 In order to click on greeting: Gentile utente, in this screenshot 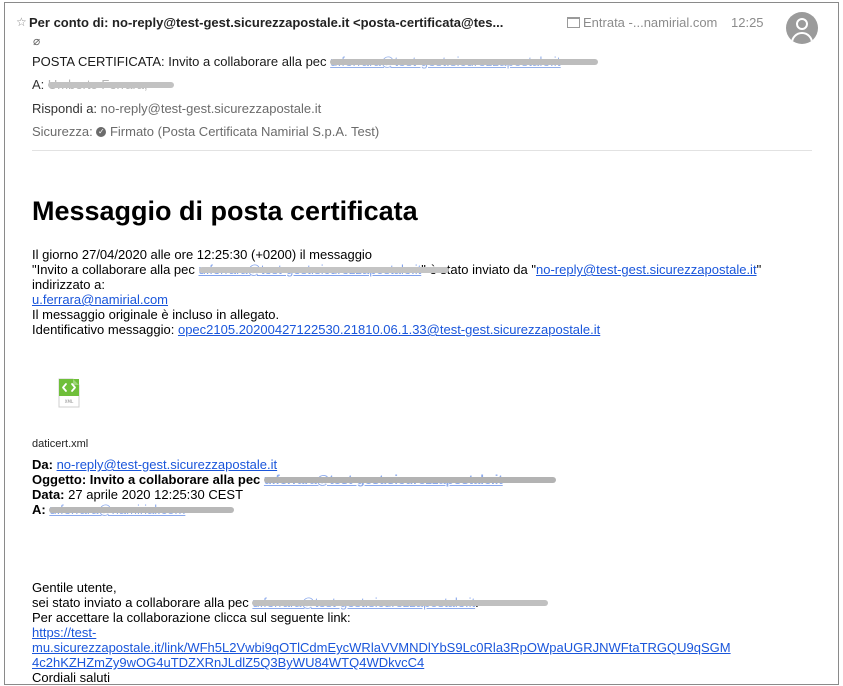, I will do `click(74, 587)`.